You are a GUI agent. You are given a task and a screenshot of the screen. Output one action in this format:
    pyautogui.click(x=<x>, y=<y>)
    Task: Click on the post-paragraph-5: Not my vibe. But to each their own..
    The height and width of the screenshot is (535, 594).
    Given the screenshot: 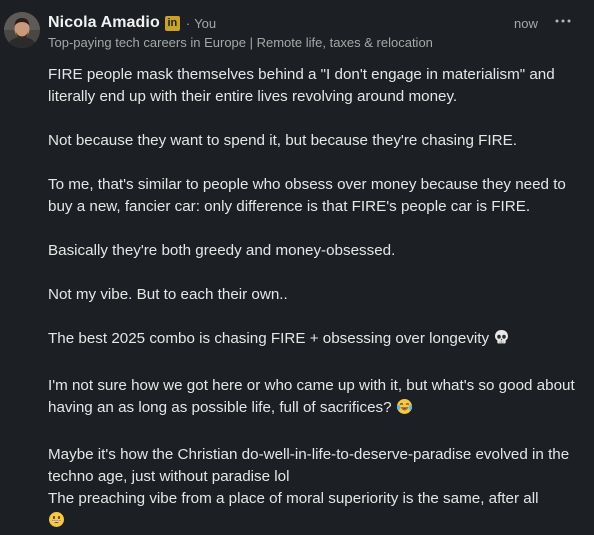 What is the action you would take?
    pyautogui.click(x=168, y=294)
    